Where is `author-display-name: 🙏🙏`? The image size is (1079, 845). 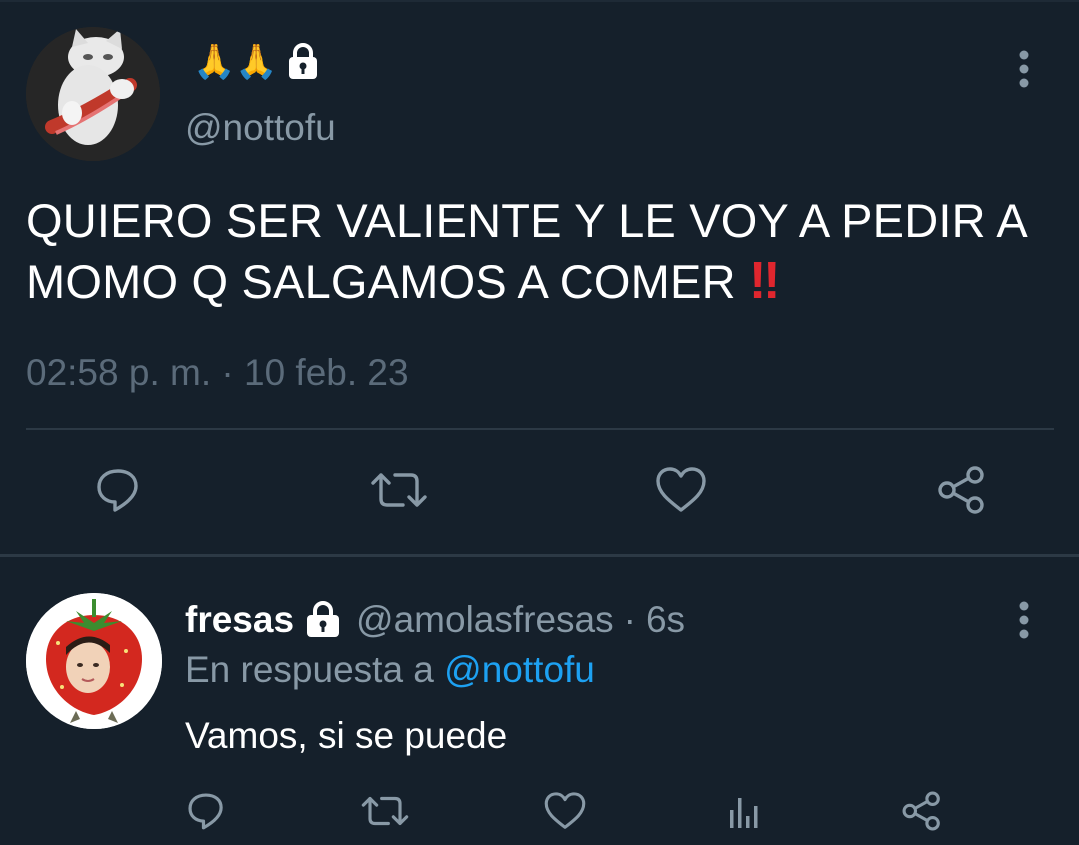 author-display-name: 🙏🙏 is located at coordinates (235, 62).